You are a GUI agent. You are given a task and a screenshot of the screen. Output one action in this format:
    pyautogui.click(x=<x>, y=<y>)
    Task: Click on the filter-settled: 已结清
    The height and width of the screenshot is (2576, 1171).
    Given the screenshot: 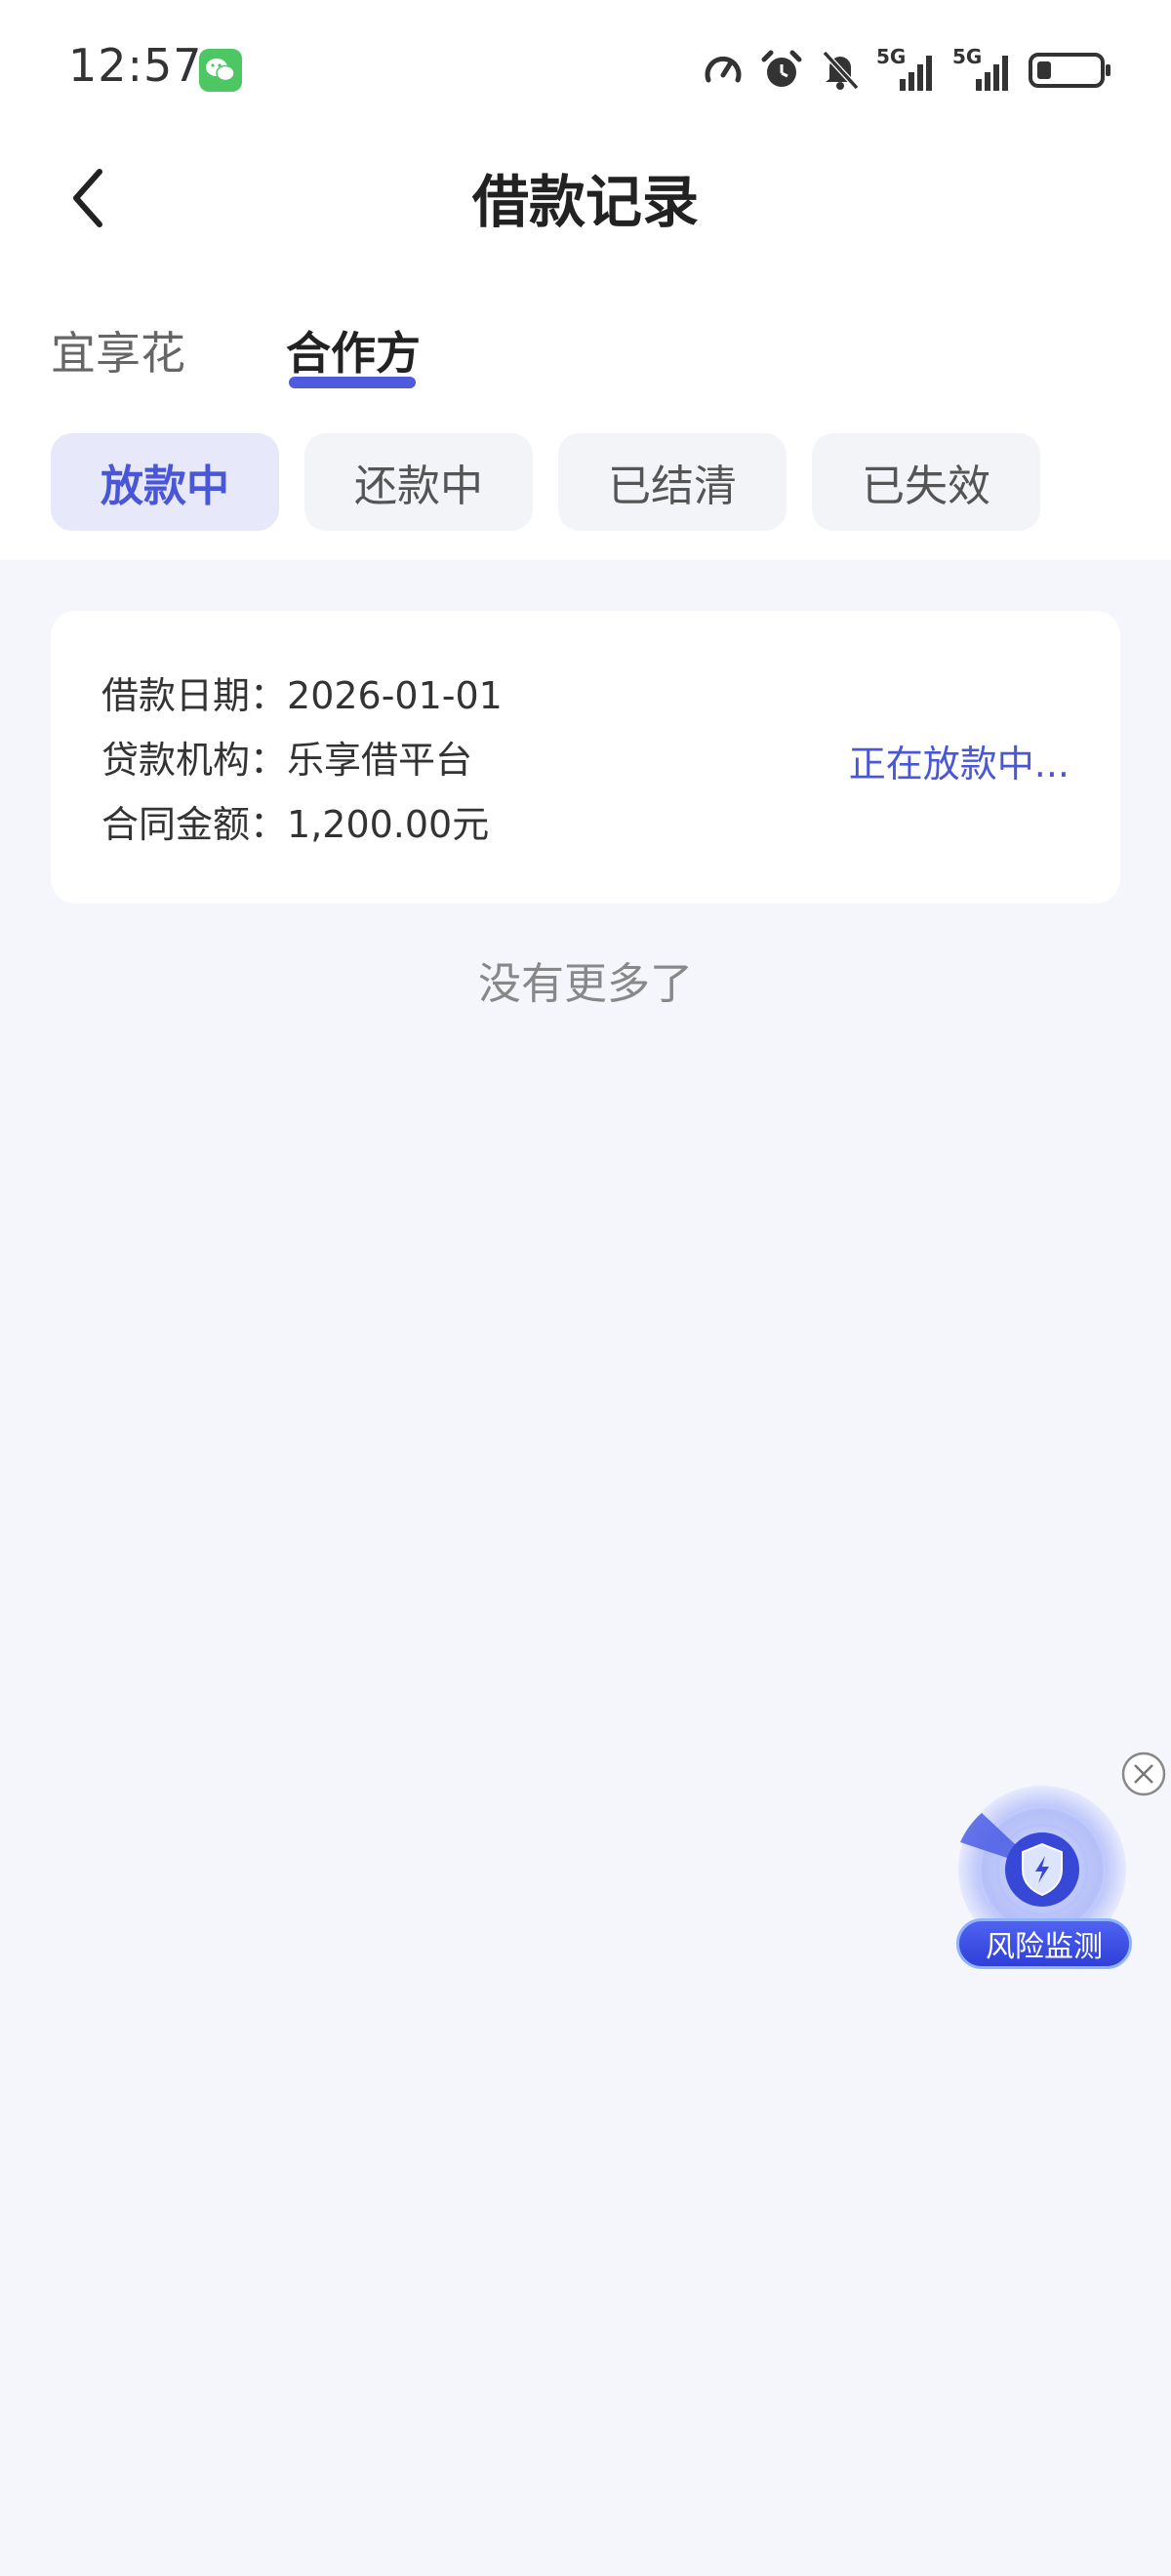 What is the action you would take?
    pyautogui.click(x=672, y=482)
    